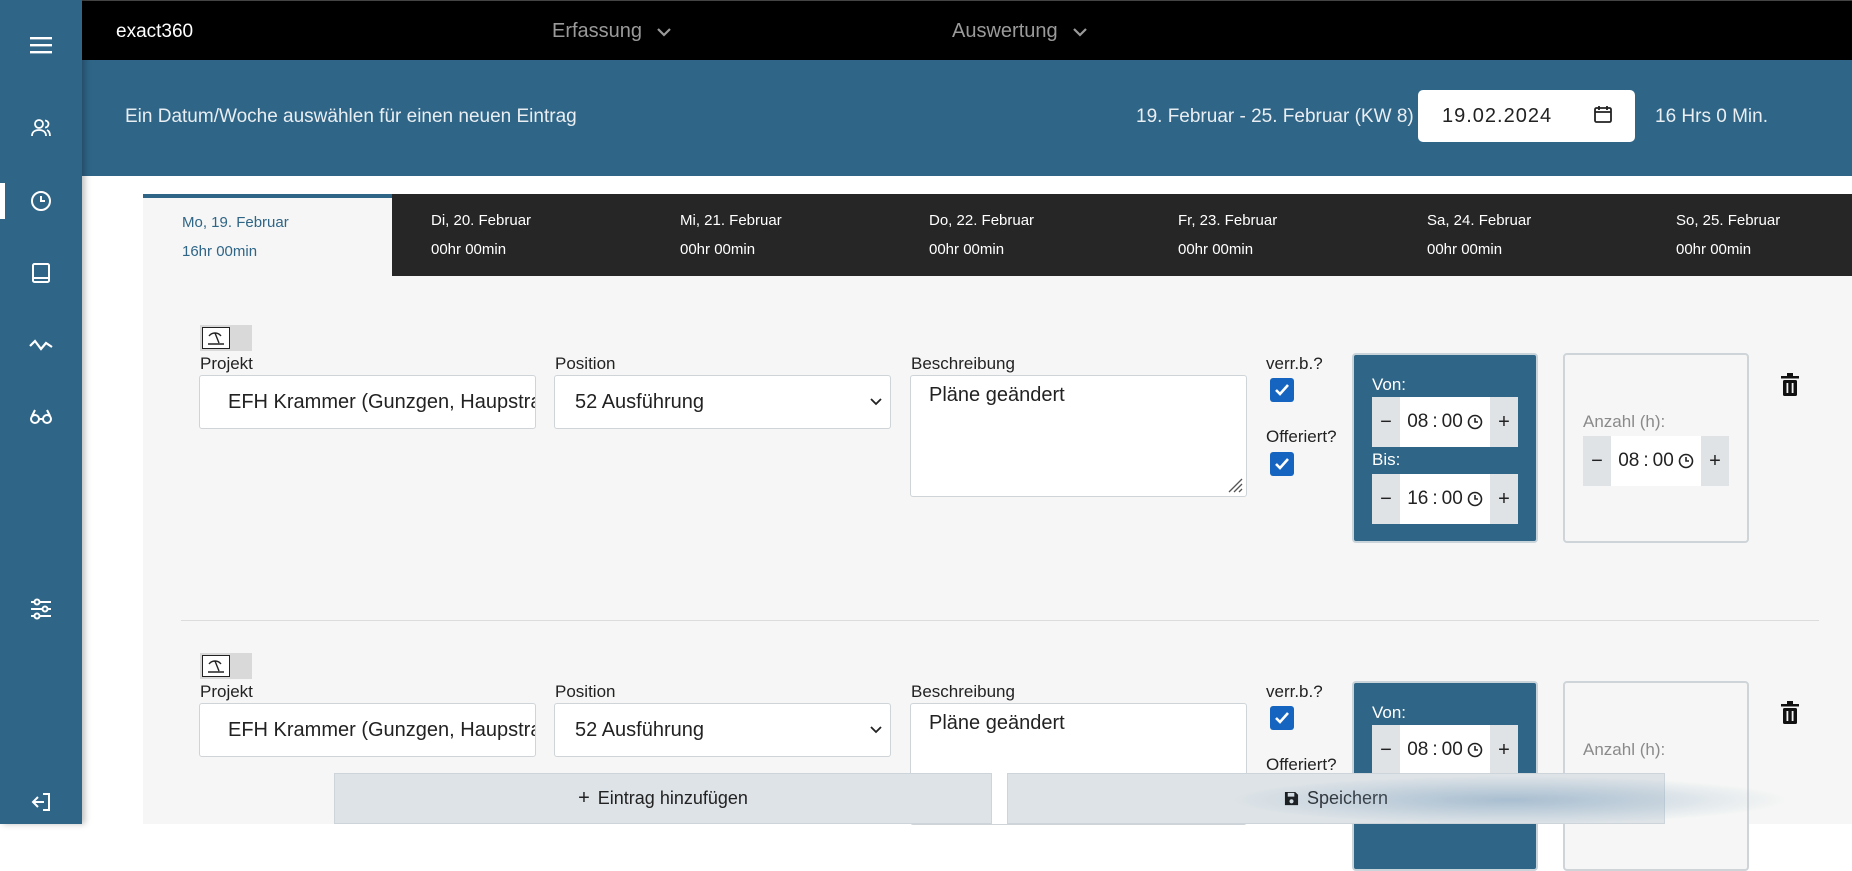  I want to click on beschreibung-label: Beschreibung, so click(963, 363).